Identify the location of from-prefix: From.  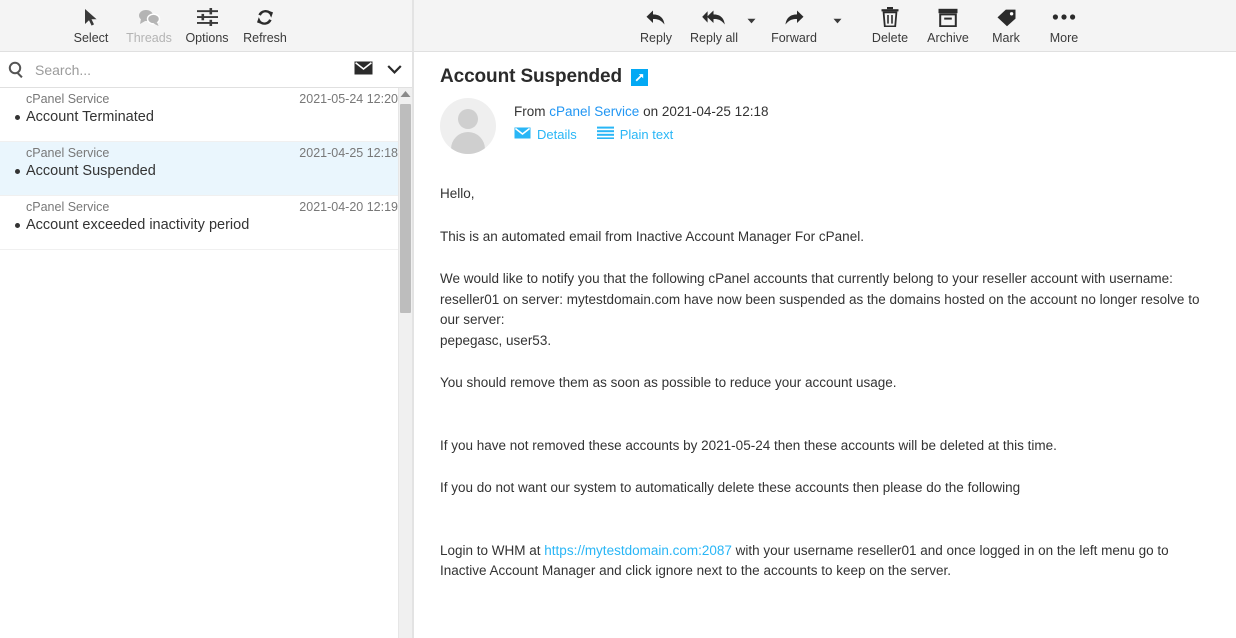
(530, 111).